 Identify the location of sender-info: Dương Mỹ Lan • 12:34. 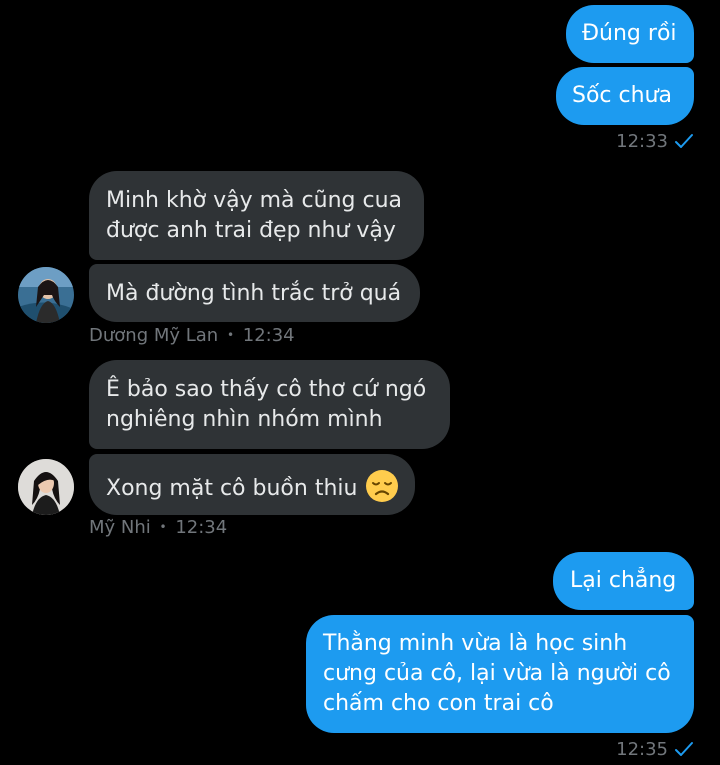
(192, 335).